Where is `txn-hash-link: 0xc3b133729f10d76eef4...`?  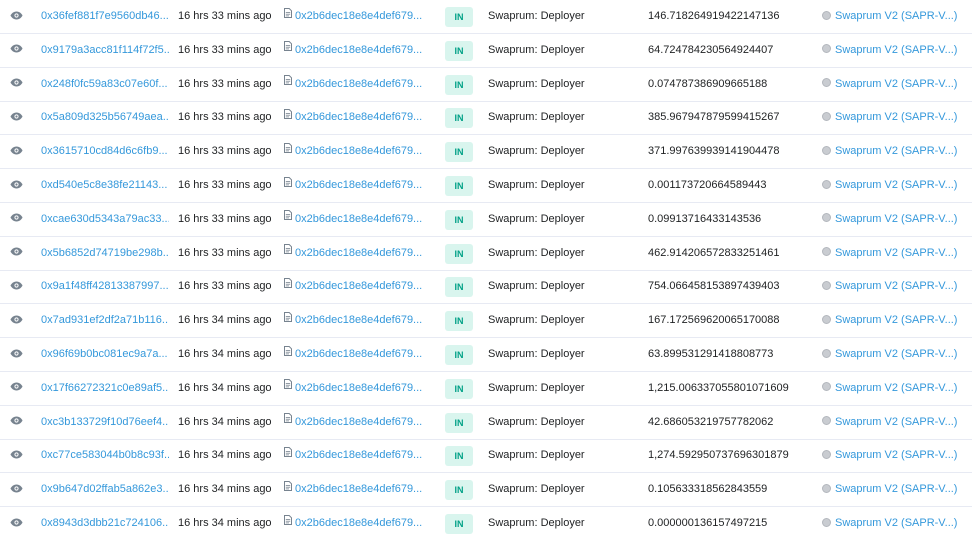 txn-hash-link: 0xc3b133729f10d76eef4... is located at coordinates (105, 422).